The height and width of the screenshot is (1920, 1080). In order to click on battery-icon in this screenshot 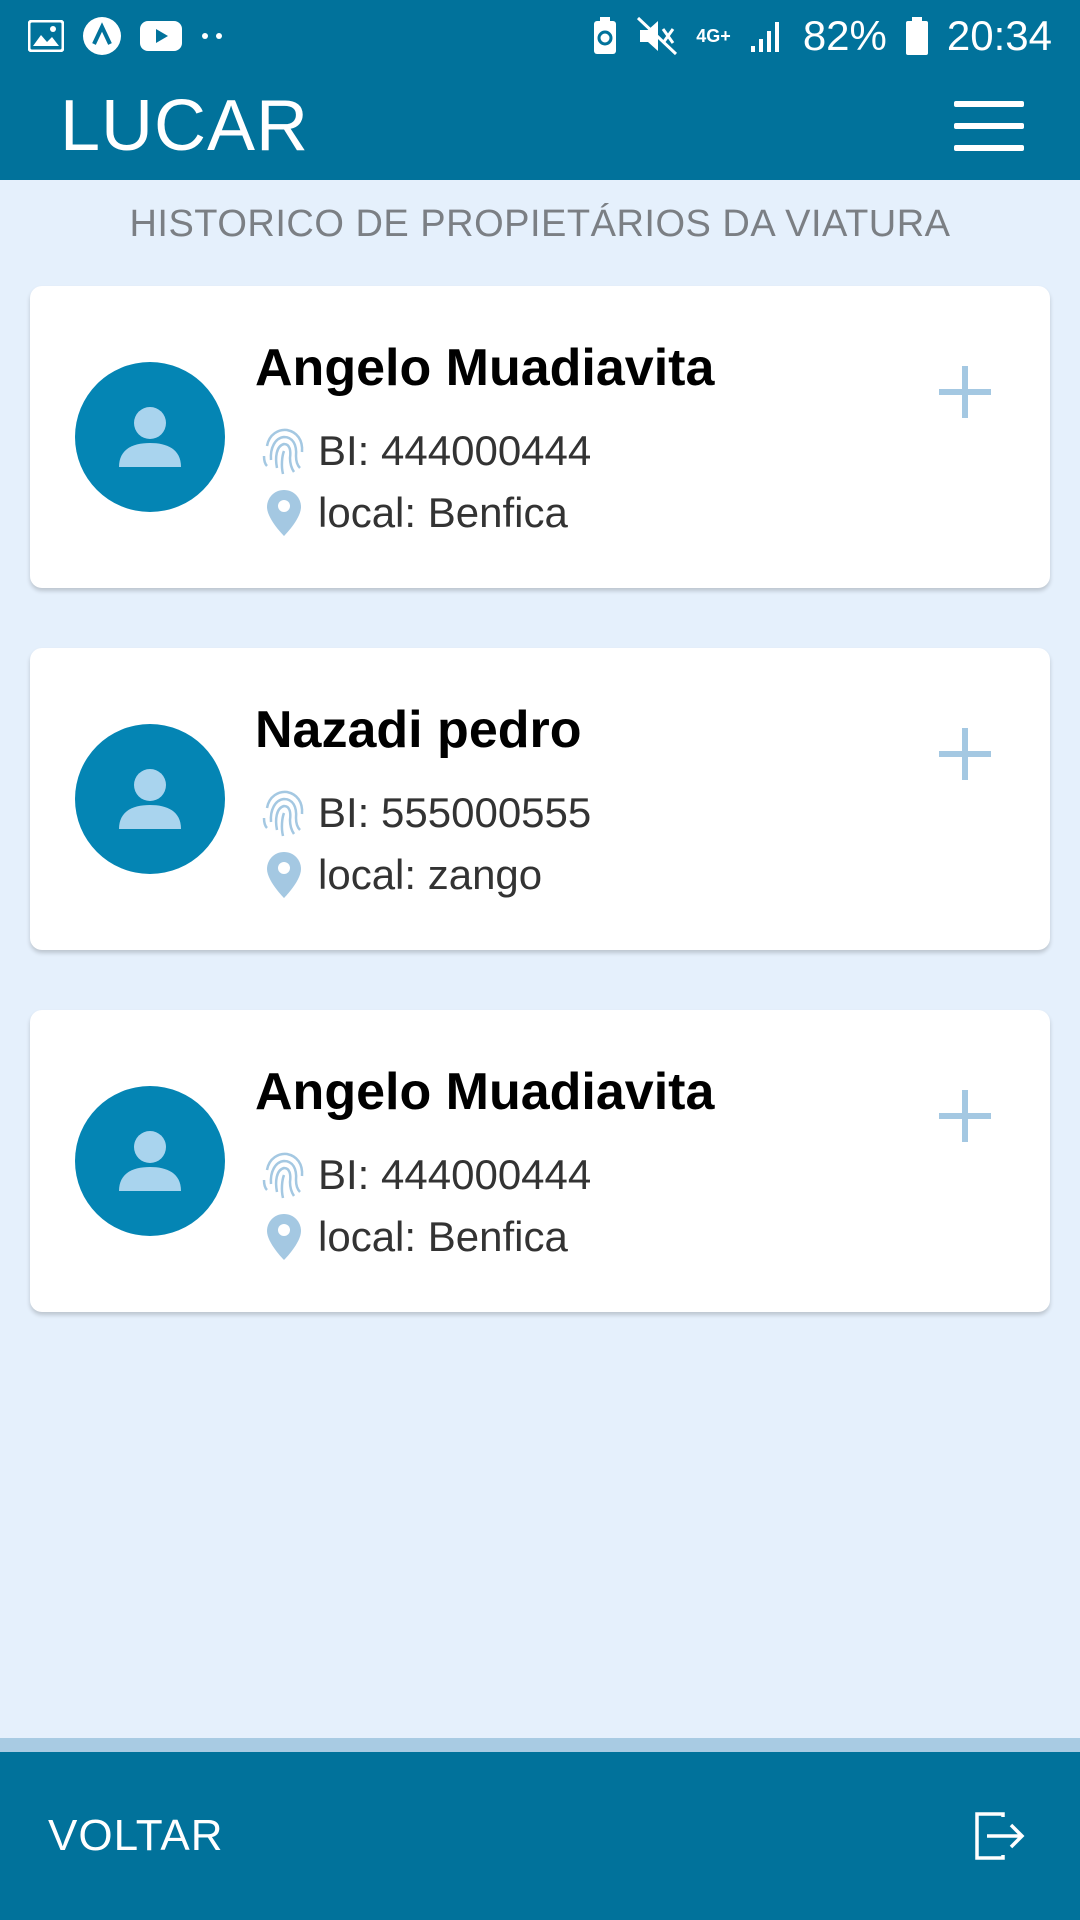, I will do `click(917, 36)`.